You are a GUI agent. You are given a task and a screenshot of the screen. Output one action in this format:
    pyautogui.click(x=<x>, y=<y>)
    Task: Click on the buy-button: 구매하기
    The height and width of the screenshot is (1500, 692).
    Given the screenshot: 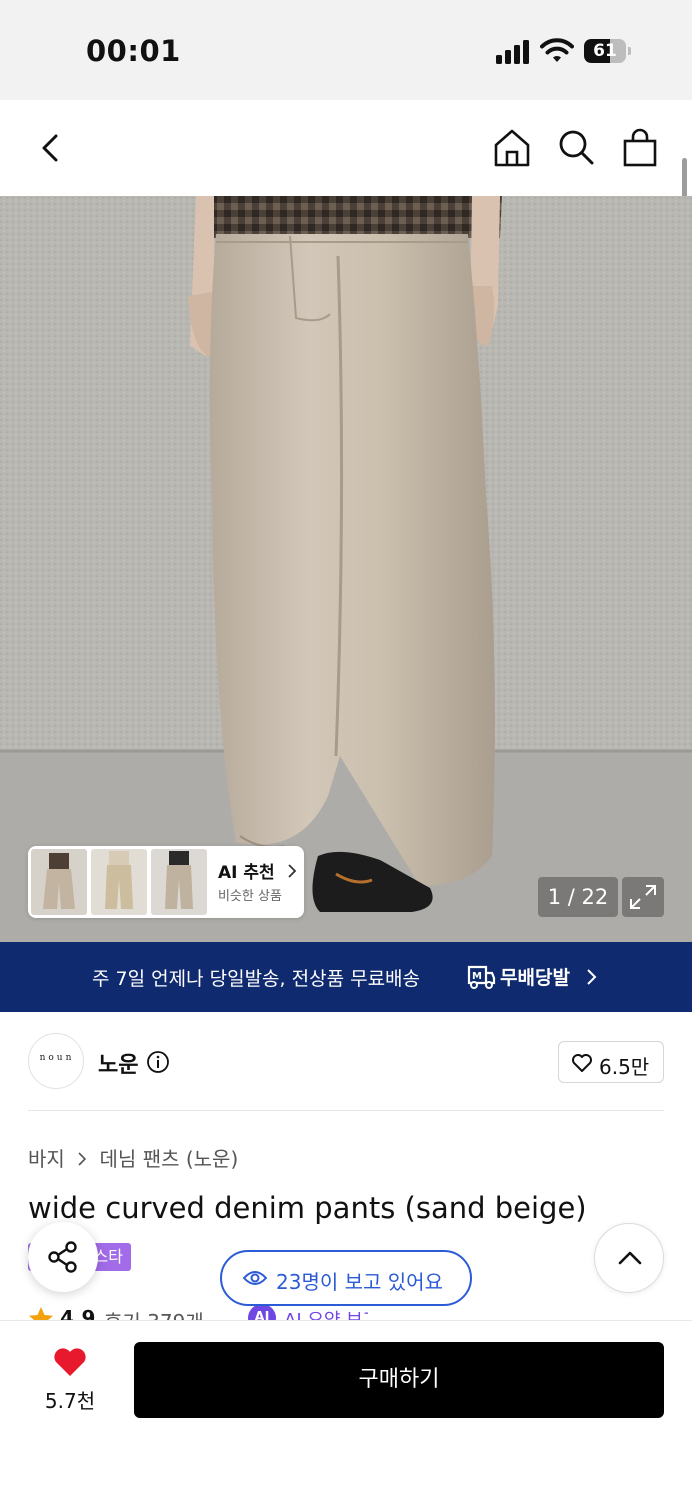 What is the action you would take?
    pyautogui.click(x=399, y=1380)
    